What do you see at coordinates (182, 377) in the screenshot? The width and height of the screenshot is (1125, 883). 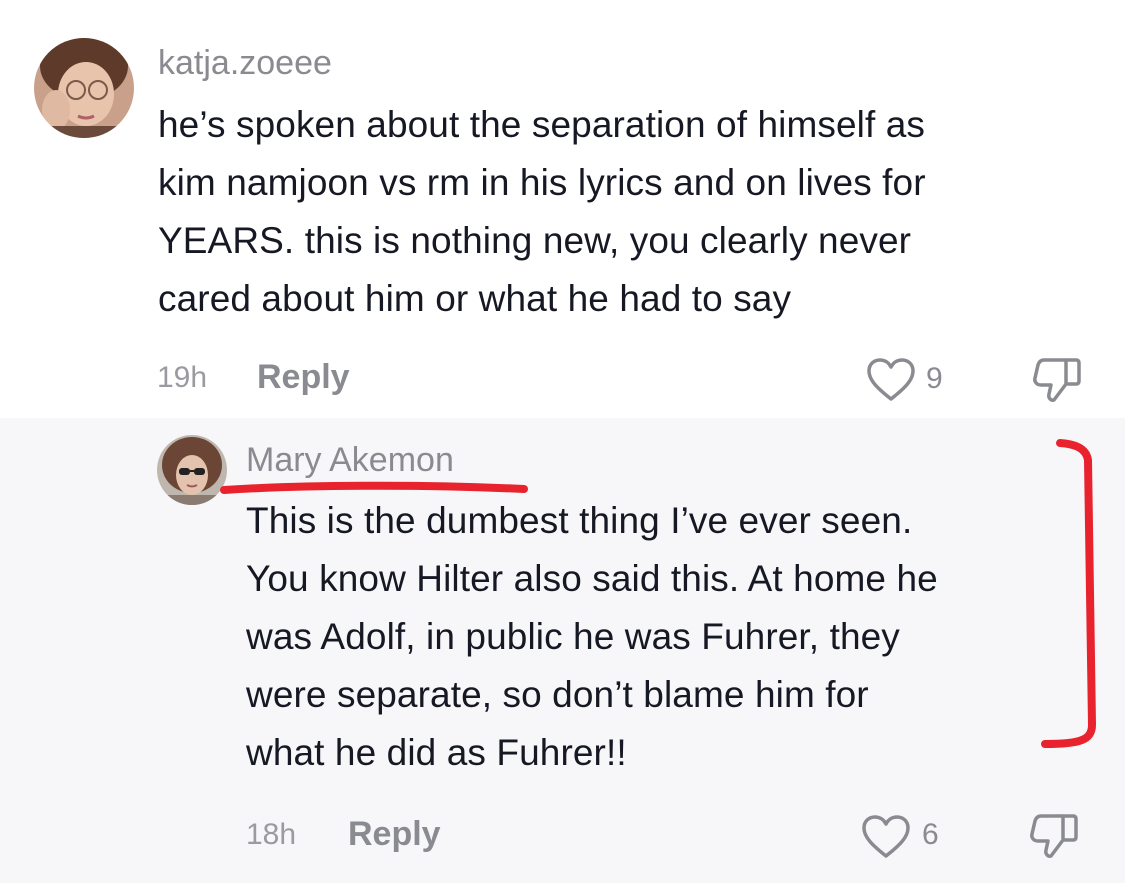 I see `comment-timestamp: 19h` at bounding box center [182, 377].